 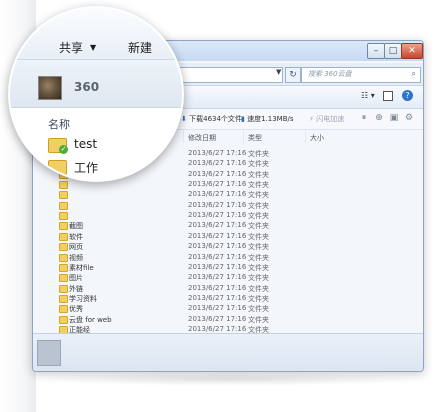 I want to click on add-icon: ⊕, so click(x=379, y=118).